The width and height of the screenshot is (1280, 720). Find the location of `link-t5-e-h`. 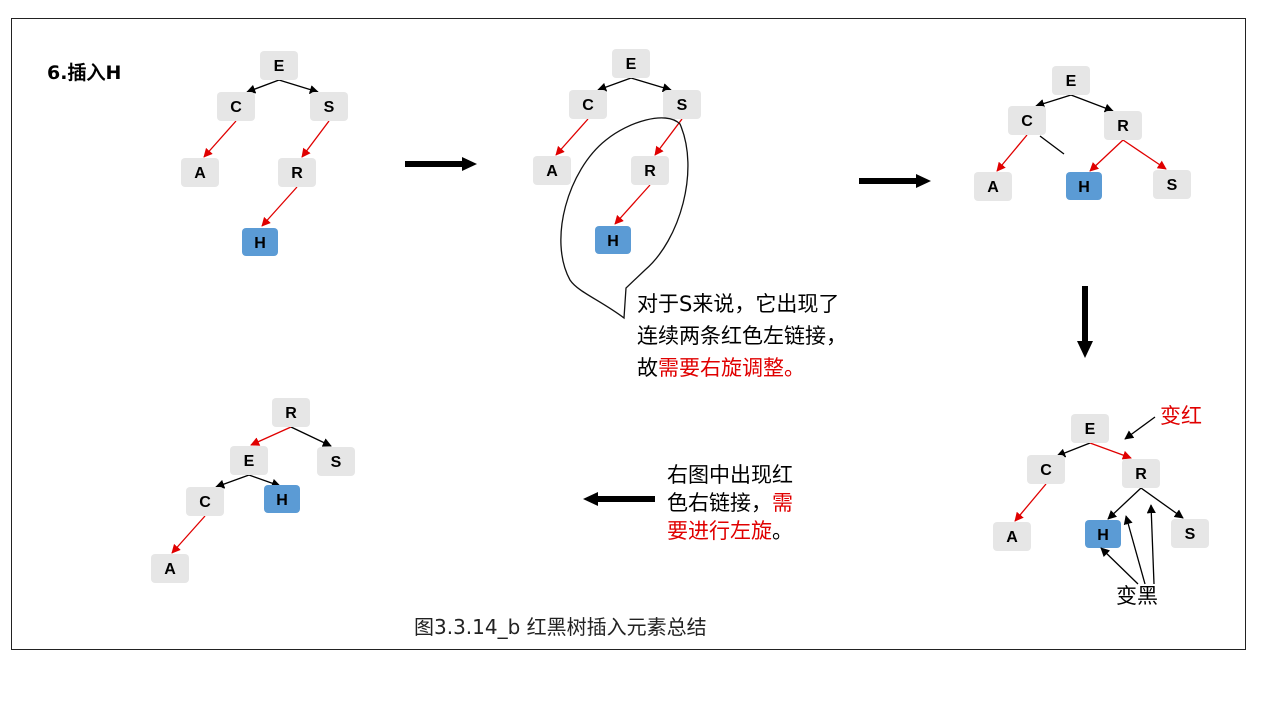

link-t5-e-h is located at coordinates (264, 481).